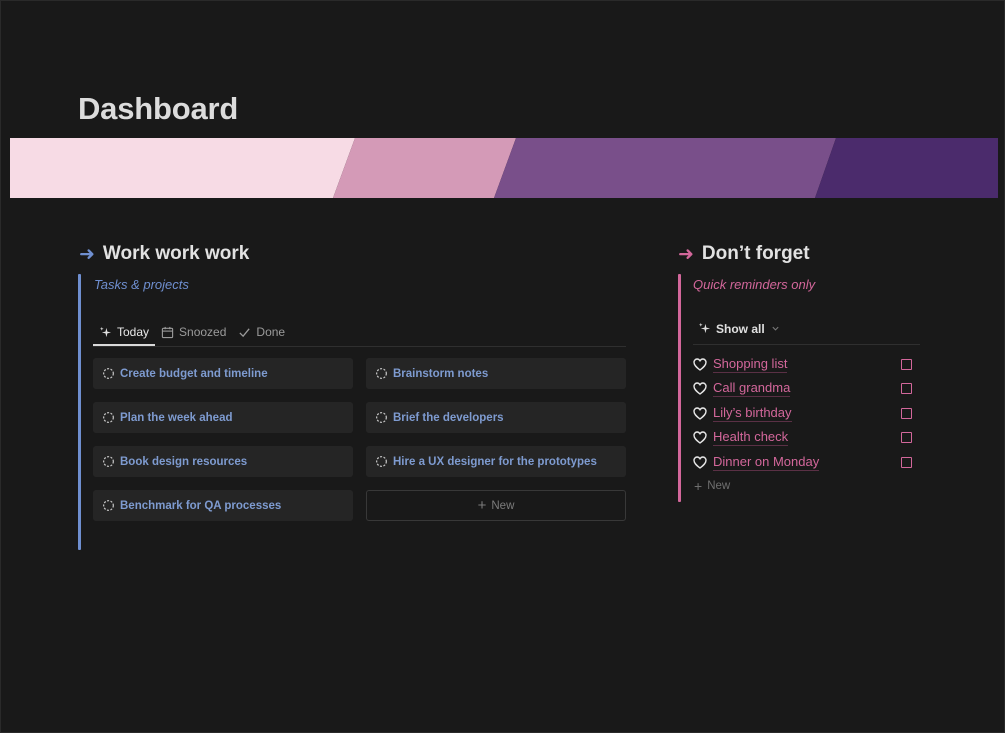 The height and width of the screenshot is (733, 1005). What do you see at coordinates (804, 388) in the screenshot?
I see `reminder-item: Call grandma` at bounding box center [804, 388].